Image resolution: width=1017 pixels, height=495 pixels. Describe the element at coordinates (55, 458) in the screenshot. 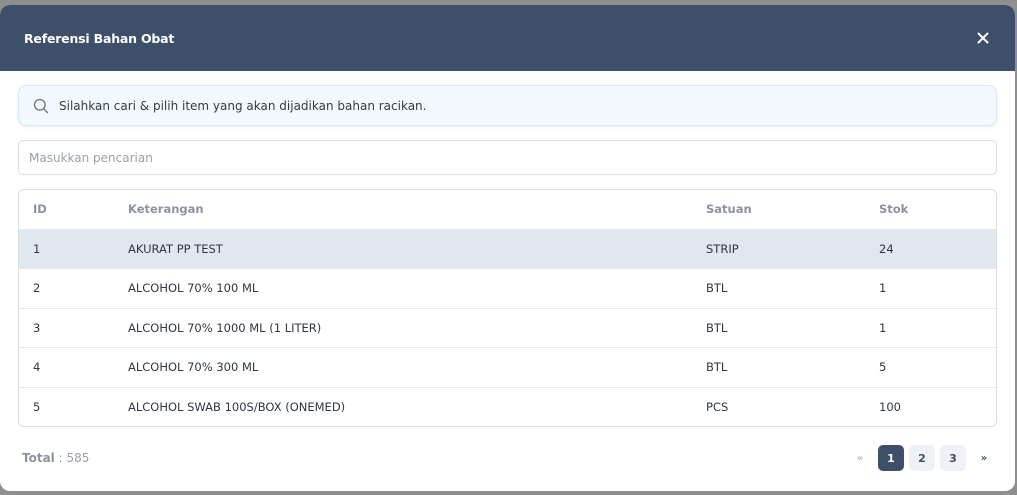

I see `total-count: Total : 585` at that location.